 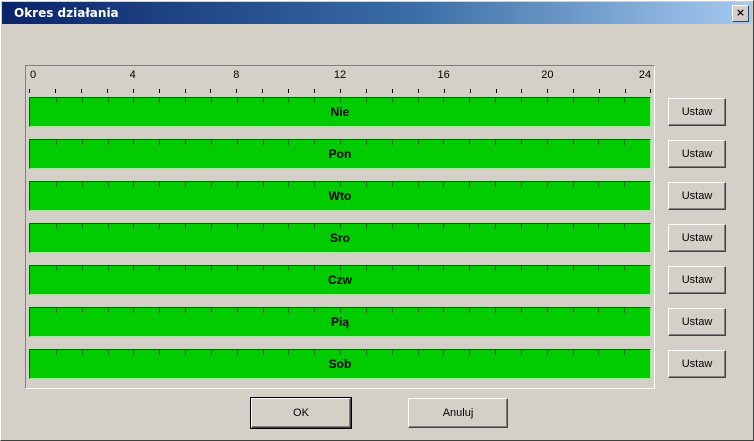 I want to click on day-label: Pią, so click(x=340, y=322).